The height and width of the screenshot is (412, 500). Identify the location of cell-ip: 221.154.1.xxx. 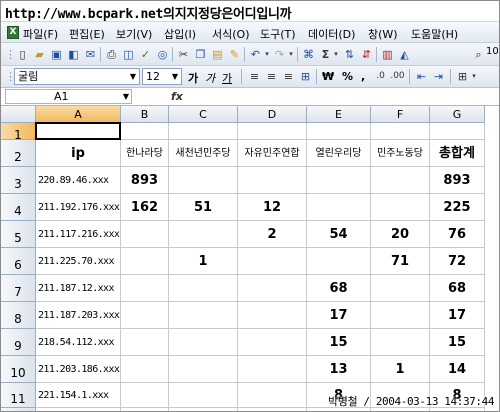
(78, 395).